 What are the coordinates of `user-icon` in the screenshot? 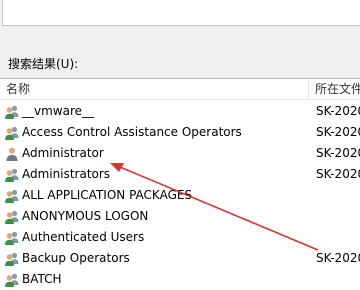 It's located at (12, 154).